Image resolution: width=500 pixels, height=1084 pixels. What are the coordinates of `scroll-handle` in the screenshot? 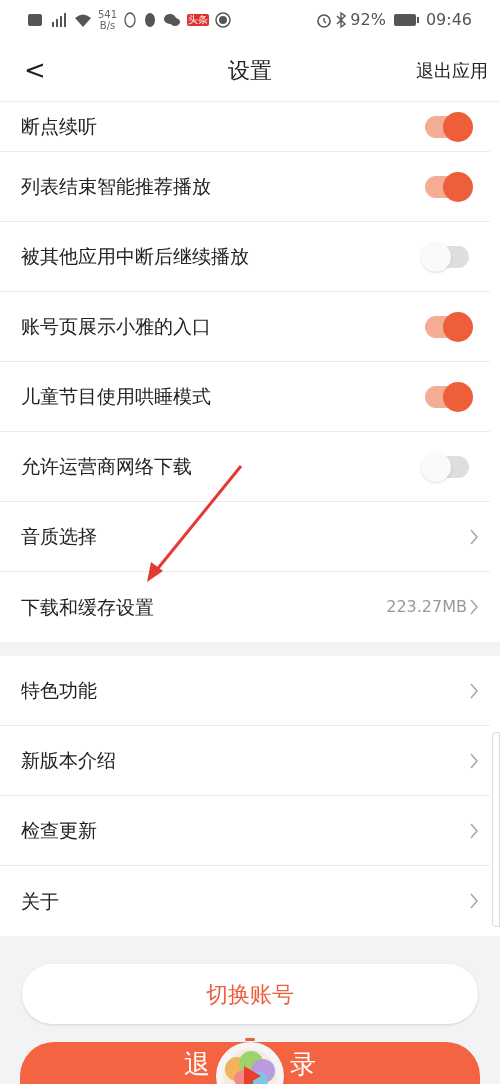 It's located at (496, 829).